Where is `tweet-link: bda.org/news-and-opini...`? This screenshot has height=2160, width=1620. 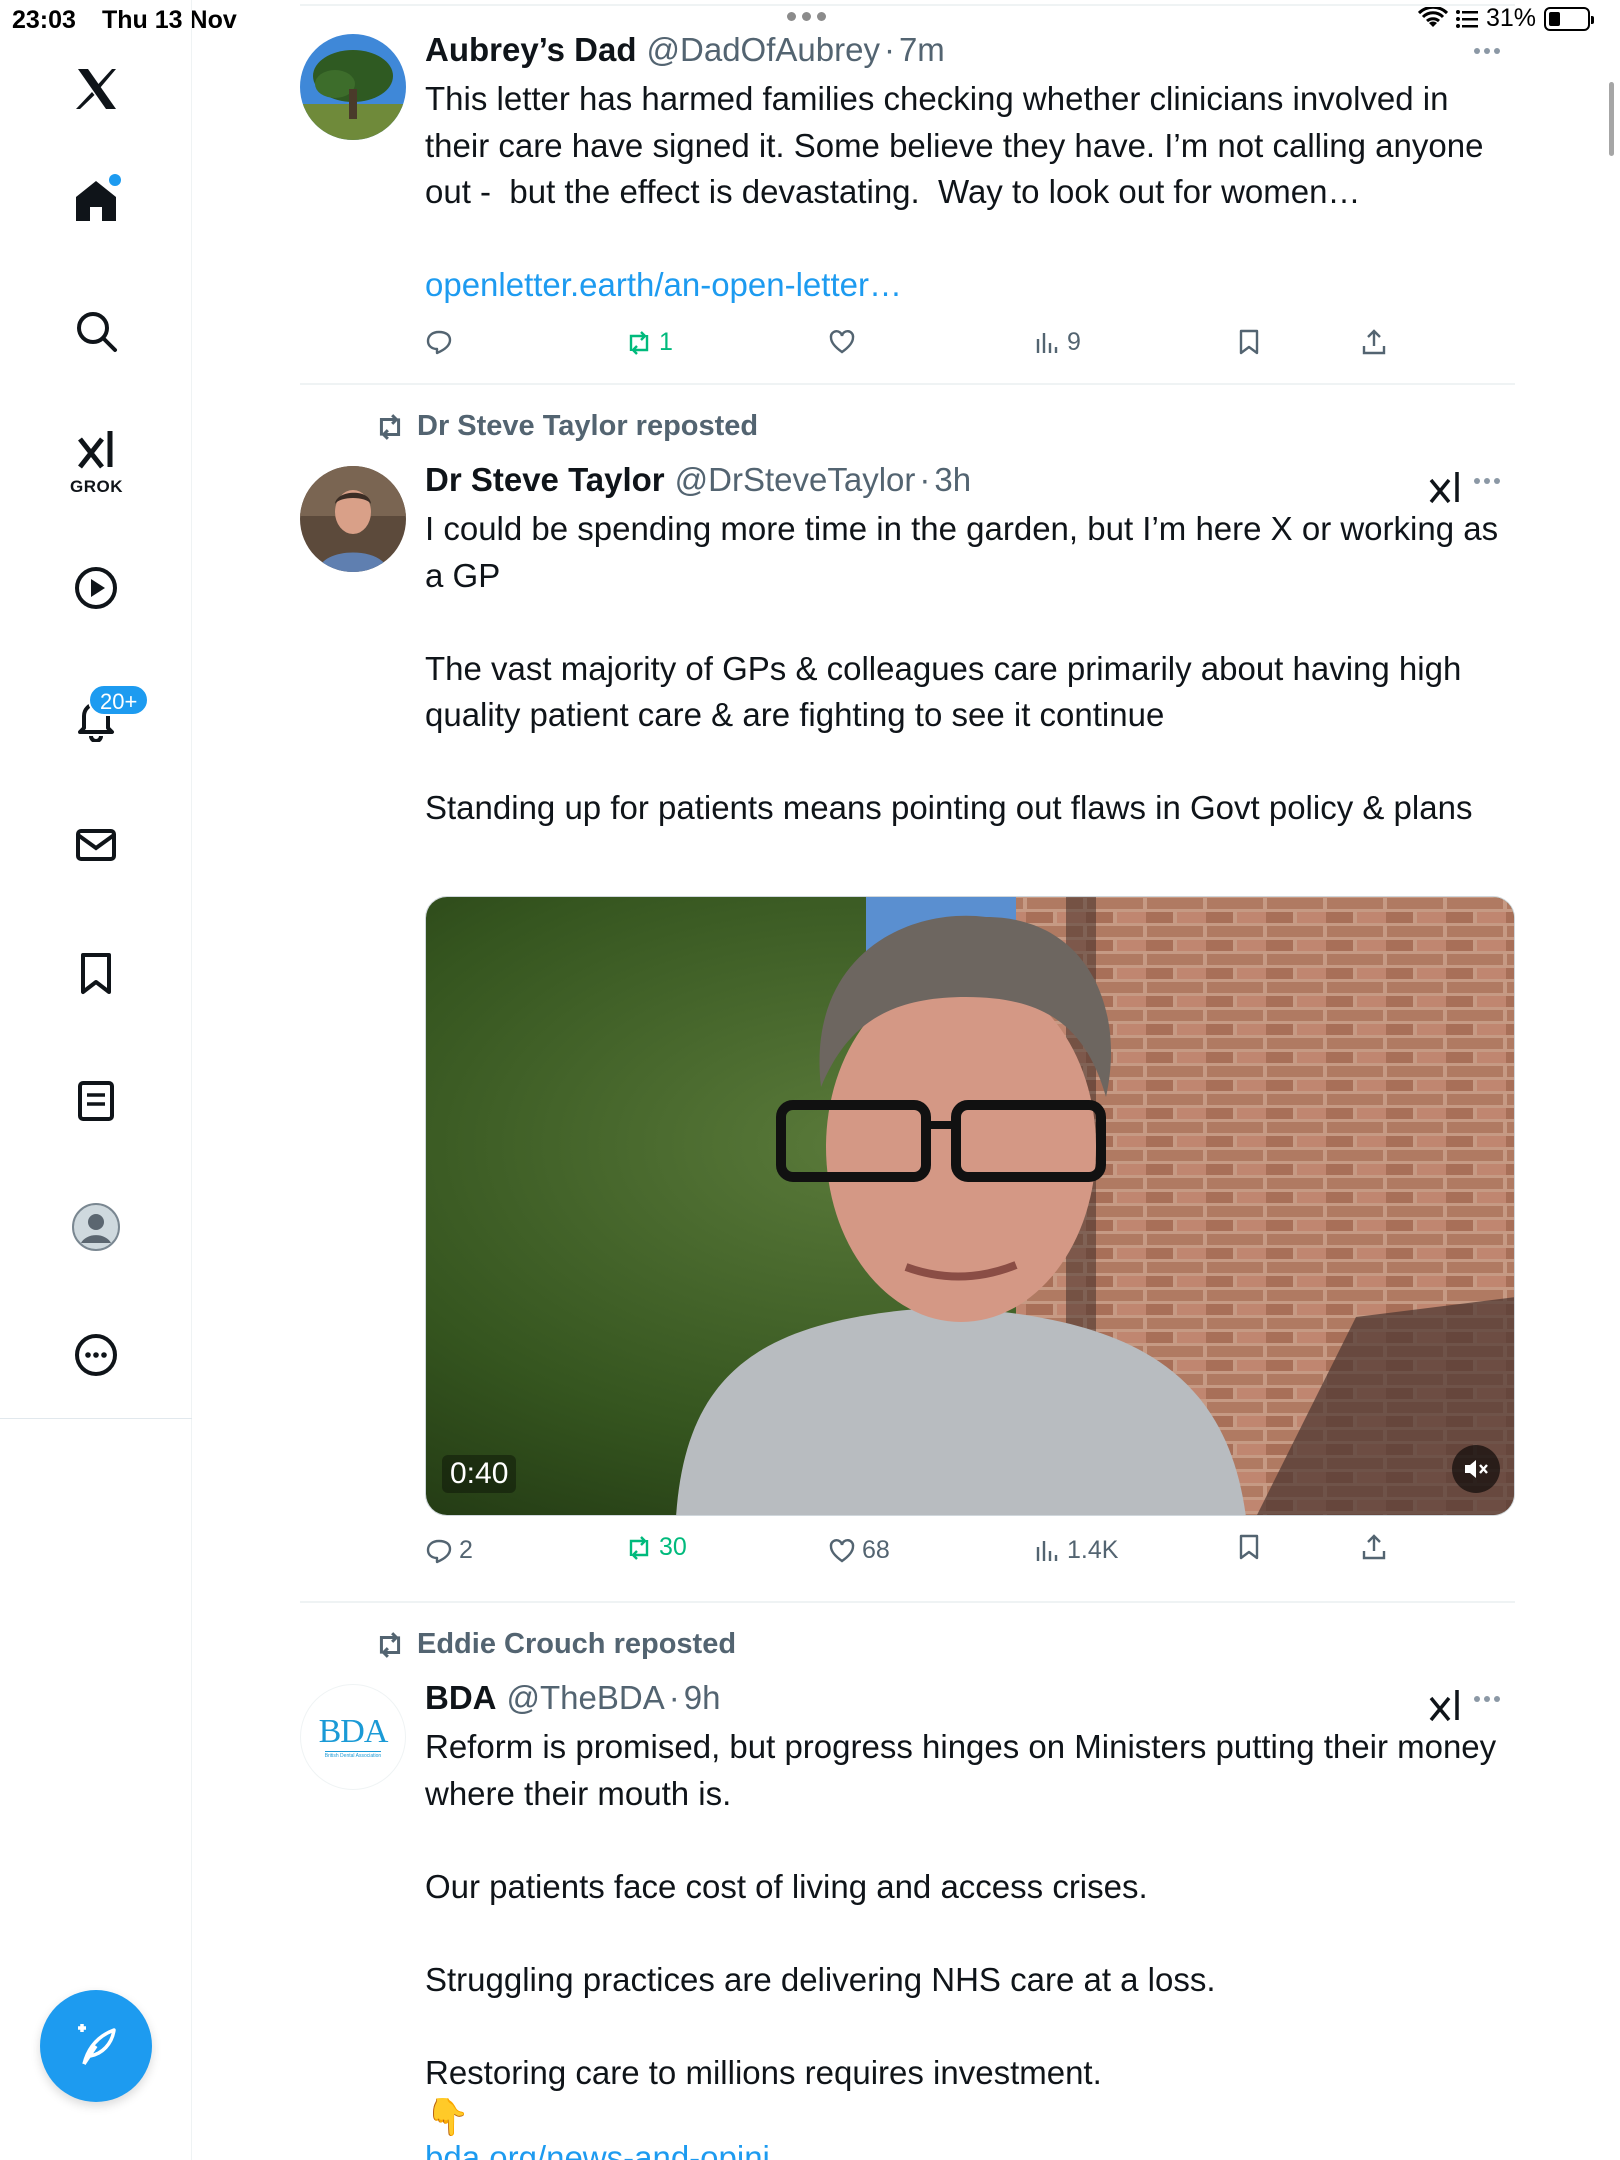 tweet-link: bda.org/news-and-opini... is located at coordinates (970, 2149).